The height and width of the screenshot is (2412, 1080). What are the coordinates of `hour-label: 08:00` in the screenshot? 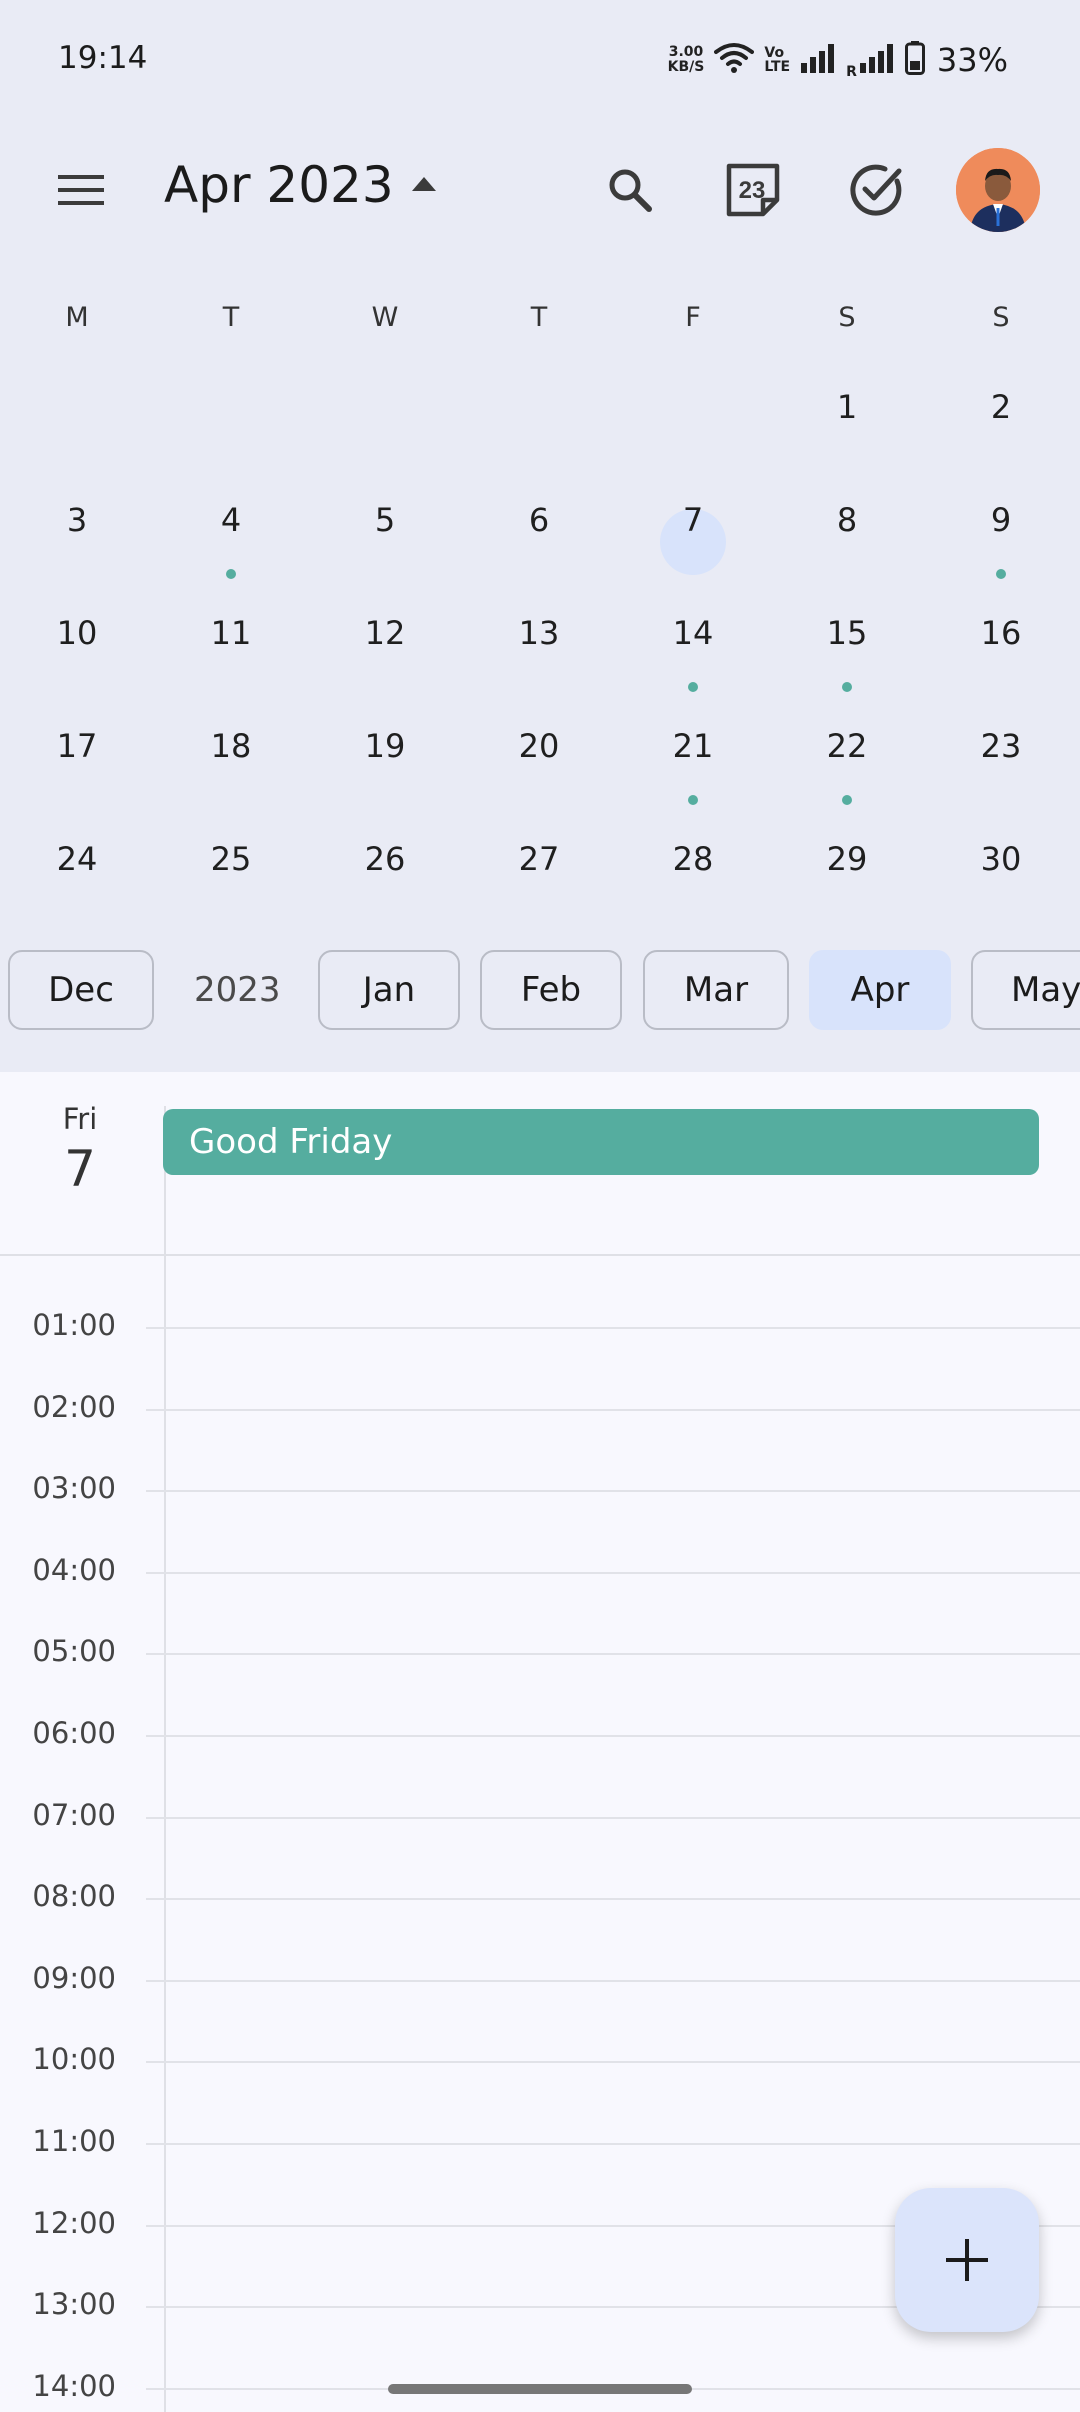 It's located at (74, 1896).